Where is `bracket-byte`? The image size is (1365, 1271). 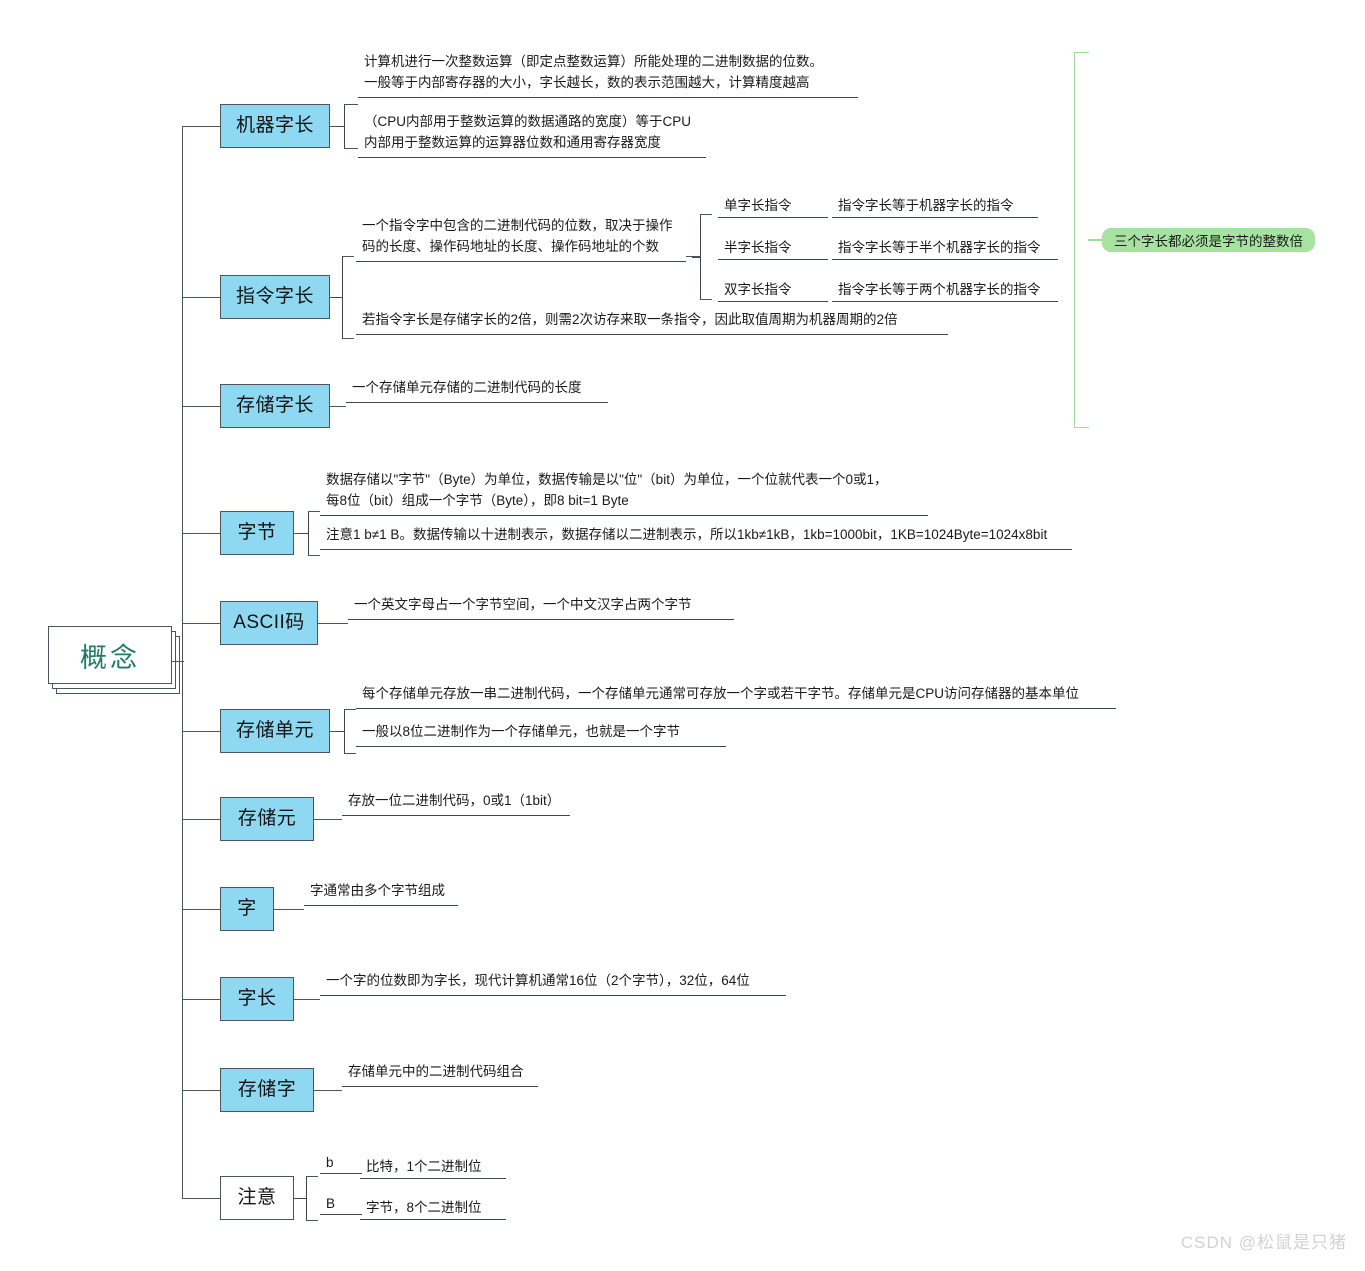
bracket-byte is located at coordinates (304, 533).